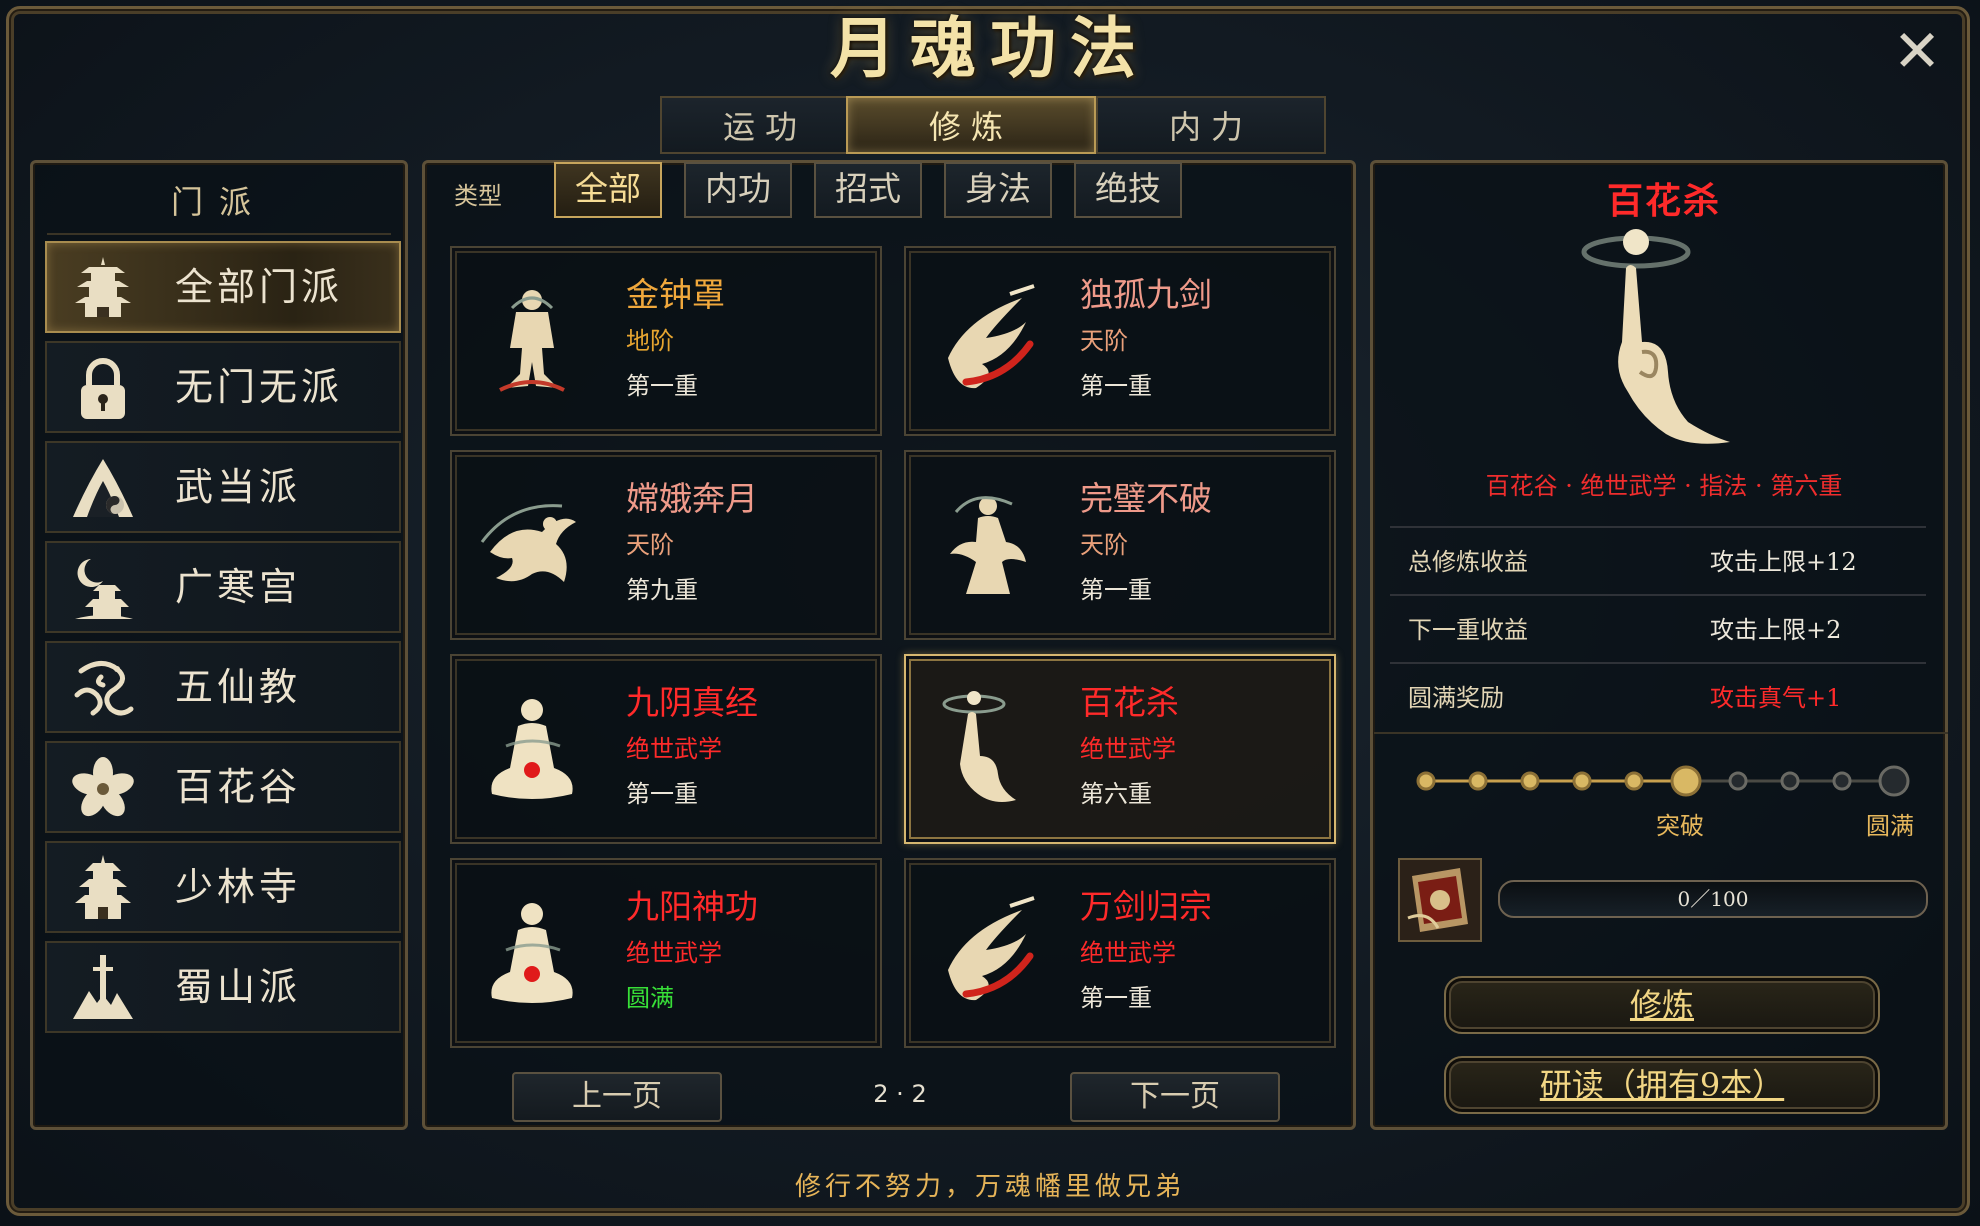  What do you see at coordinates (1663, 201) in the screenshot?
I see `detail-skill-name: 百花杀` at bounding box center [1663, 201].